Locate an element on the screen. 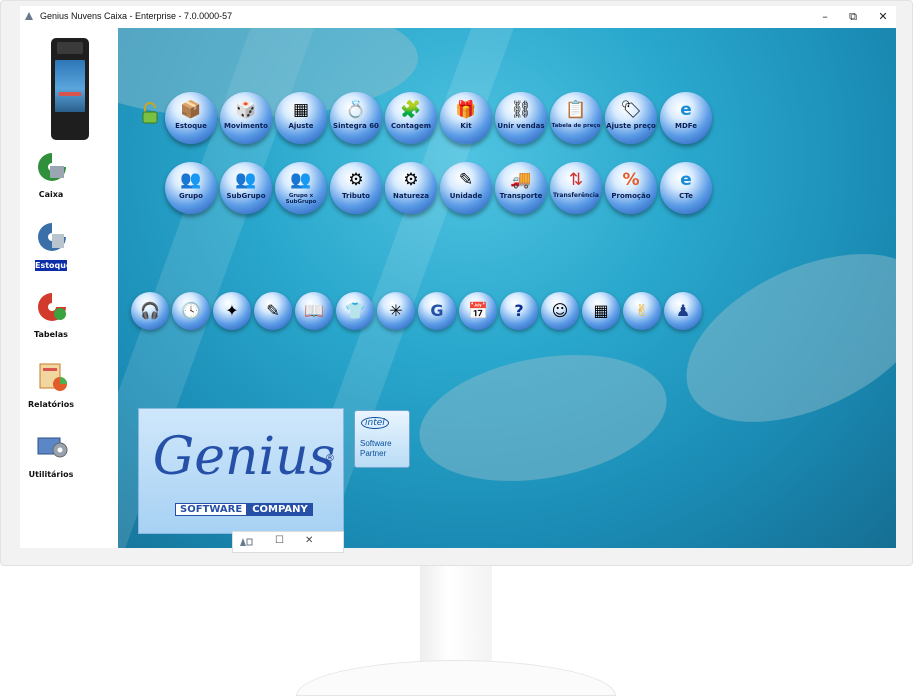 This screenshot has width=913, height=696. contagem-button: 🧩 Contagem is located at coordinates (411, 118).